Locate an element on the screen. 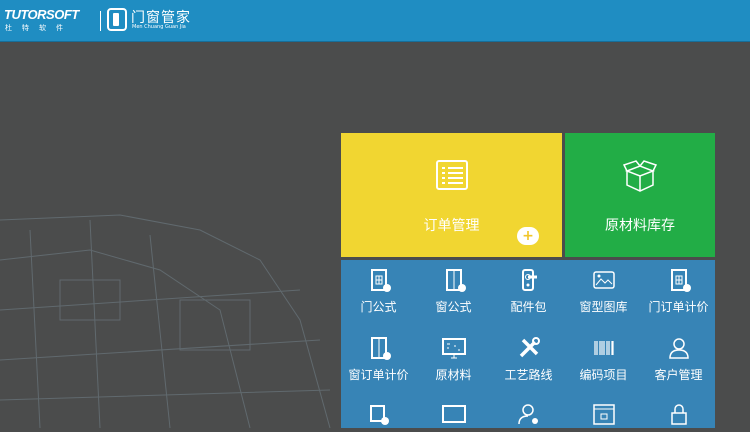  menu-item: 原材料 is located at coordinates (453, 359).